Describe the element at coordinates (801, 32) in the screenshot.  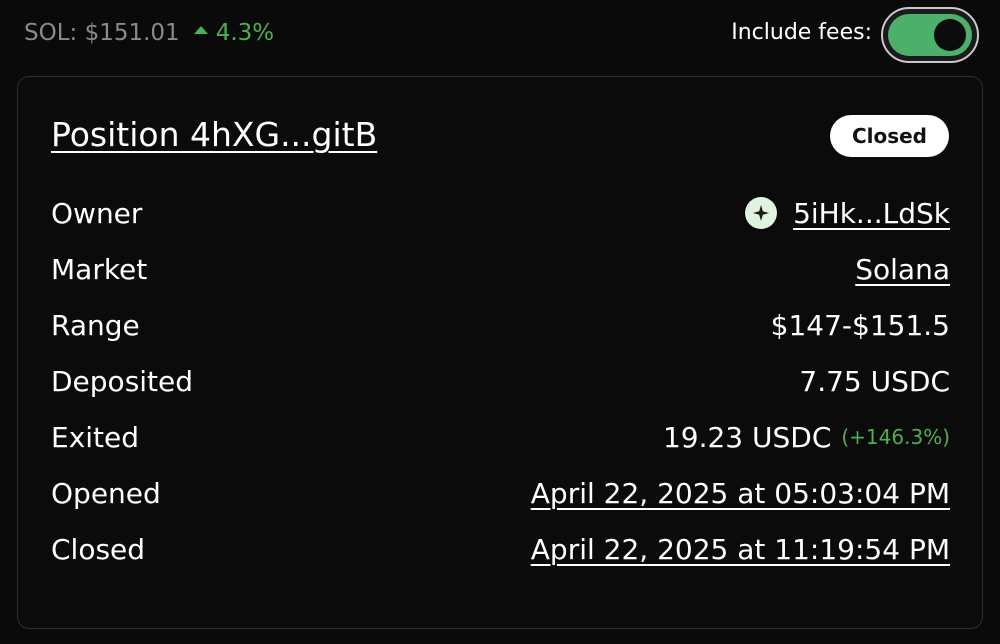
I see `include-fees-label: Include fees:` at that location.